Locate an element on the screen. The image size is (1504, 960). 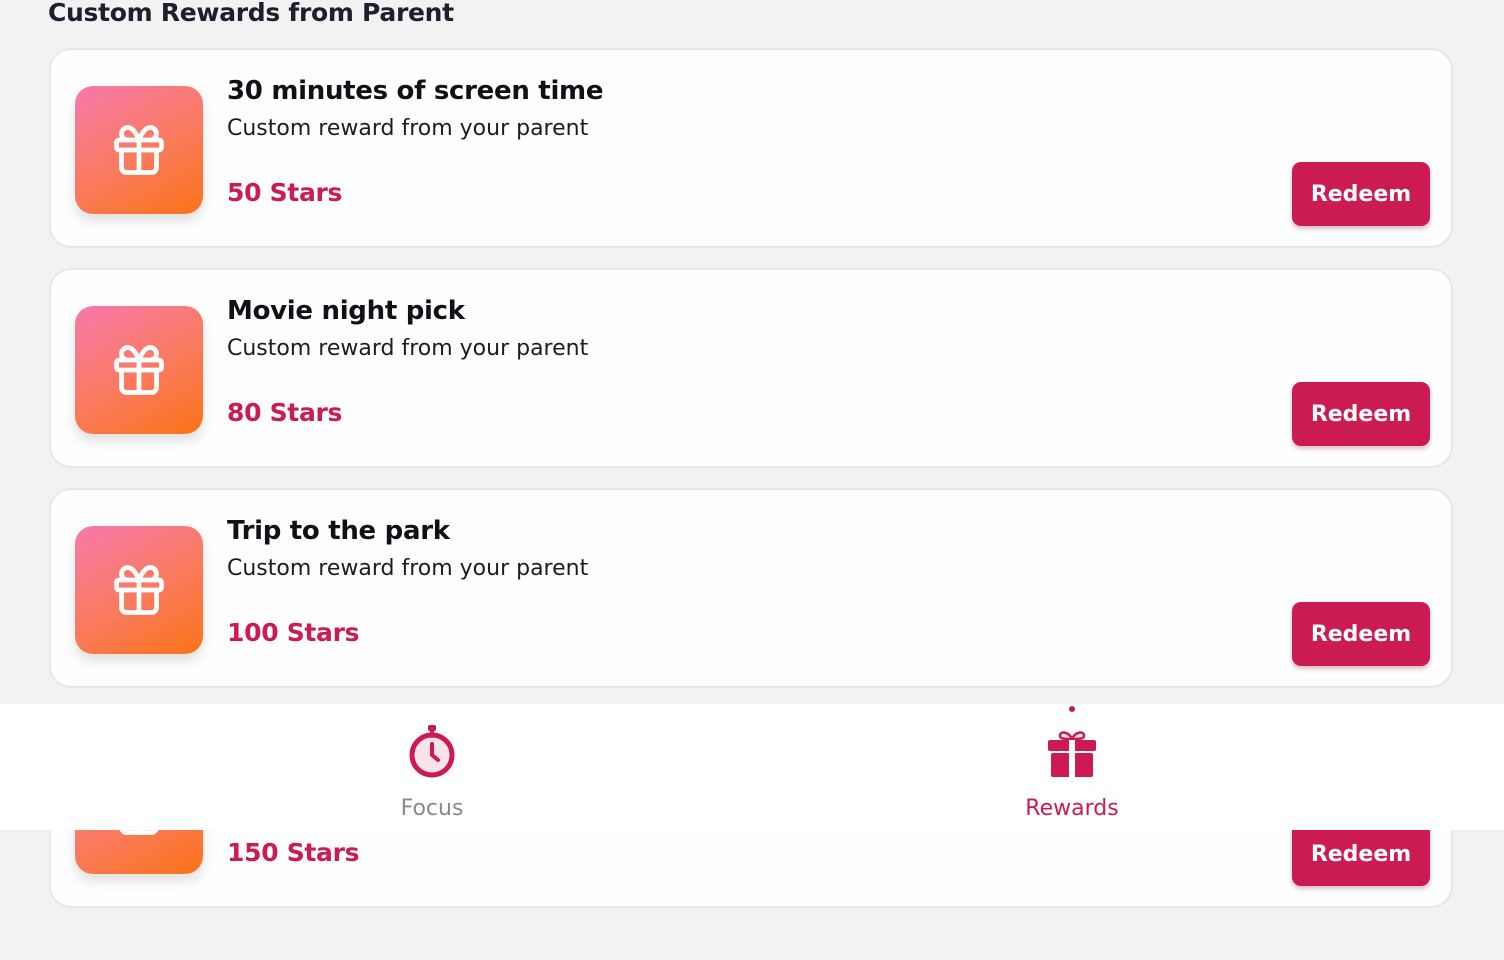
reward-title: Movie night pick is located at coordinates (346, 311).